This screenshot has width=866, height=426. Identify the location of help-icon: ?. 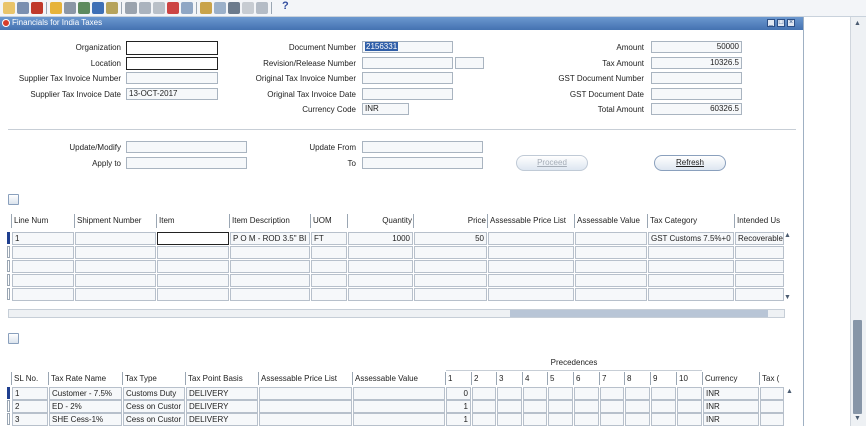
(285, 6).